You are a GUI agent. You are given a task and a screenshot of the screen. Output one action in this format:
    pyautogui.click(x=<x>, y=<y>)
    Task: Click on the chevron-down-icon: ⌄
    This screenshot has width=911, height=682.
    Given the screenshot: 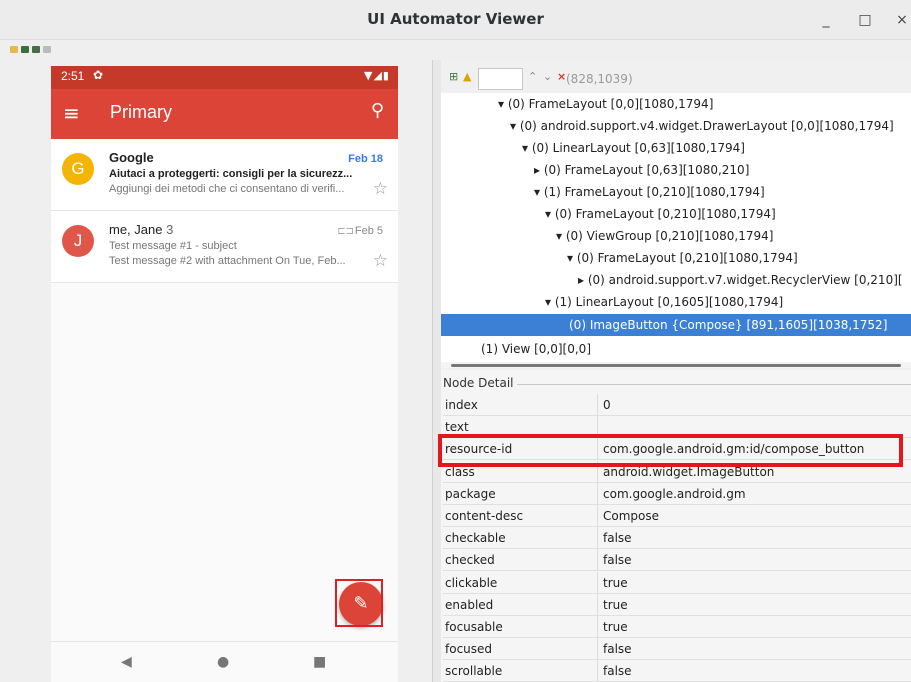 What is the action you would take?
    pyautogui.click(x=547, y=76)
    